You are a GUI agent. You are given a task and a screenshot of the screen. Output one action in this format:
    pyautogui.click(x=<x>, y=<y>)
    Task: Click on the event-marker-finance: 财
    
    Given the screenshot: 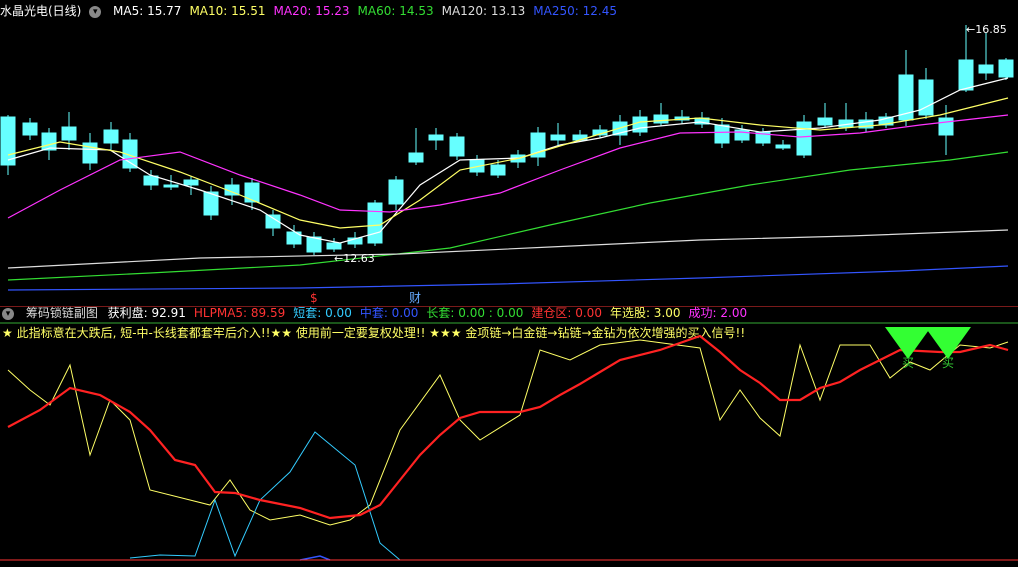 What is the action you would take?
    pyautogui.click(x=415, y=298)
    